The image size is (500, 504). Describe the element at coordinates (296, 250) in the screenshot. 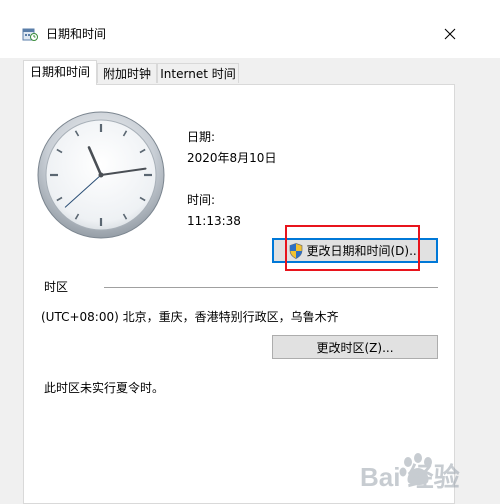

I see `uac-shield-icon` at that location.